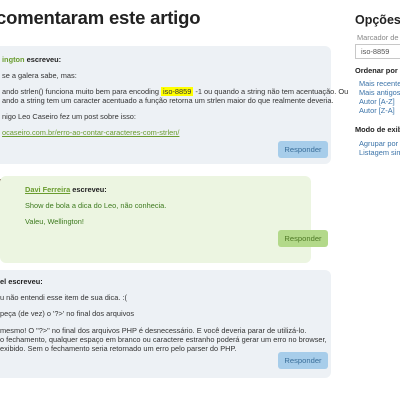 This screenshot has height=400, width=400. I want to click on display-option-group: Agrupar por, so click(378, 143).